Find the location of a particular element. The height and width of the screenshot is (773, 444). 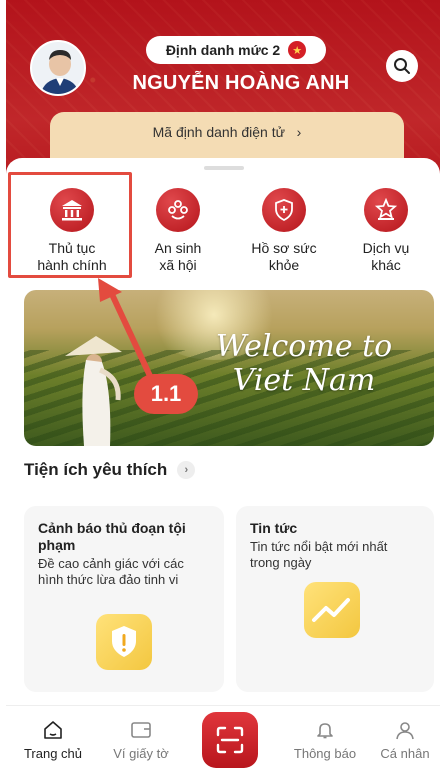

home-icon is located at coordinates (53, 730).